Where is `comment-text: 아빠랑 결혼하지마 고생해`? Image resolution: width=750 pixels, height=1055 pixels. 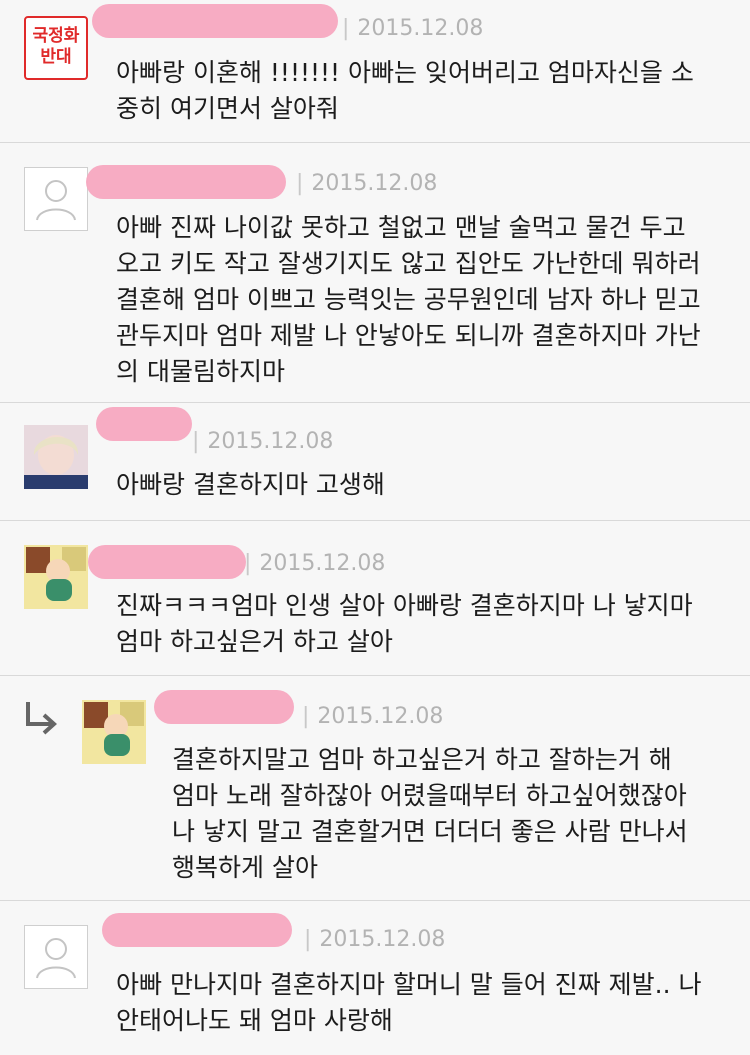 comment-text: 아빠랑 결혼하지마 고생해 is located at coordinates (250, 484).